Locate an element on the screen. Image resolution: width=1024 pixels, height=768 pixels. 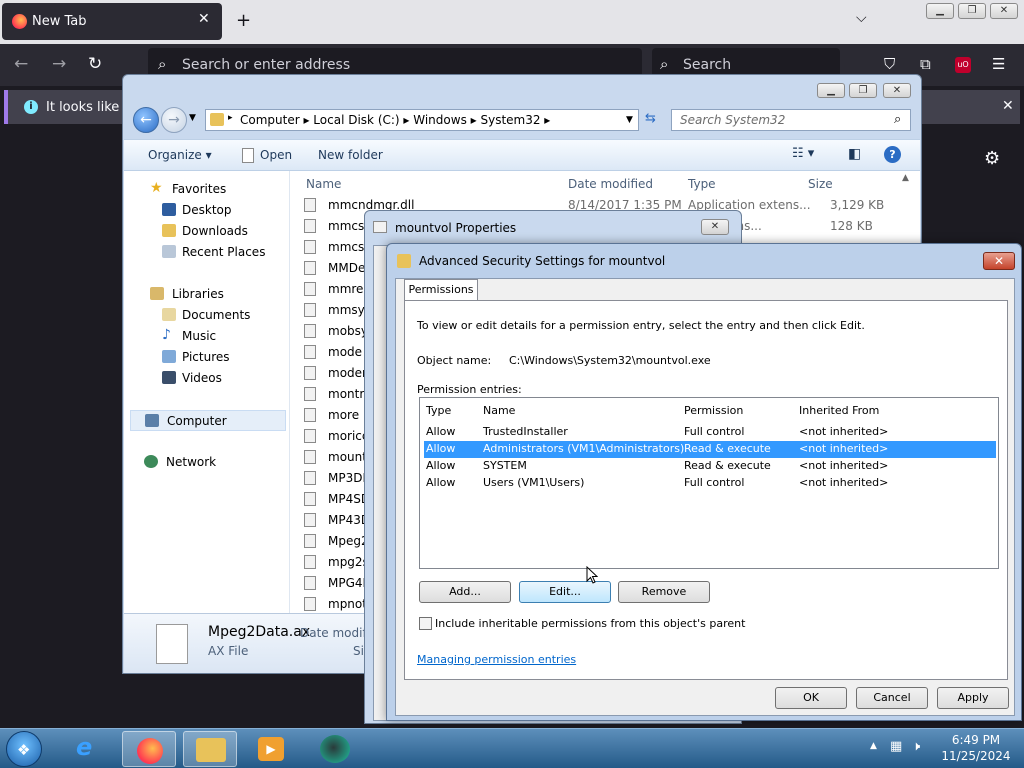
organize-button: Organize ▾ is located at coordinates (180, 155).